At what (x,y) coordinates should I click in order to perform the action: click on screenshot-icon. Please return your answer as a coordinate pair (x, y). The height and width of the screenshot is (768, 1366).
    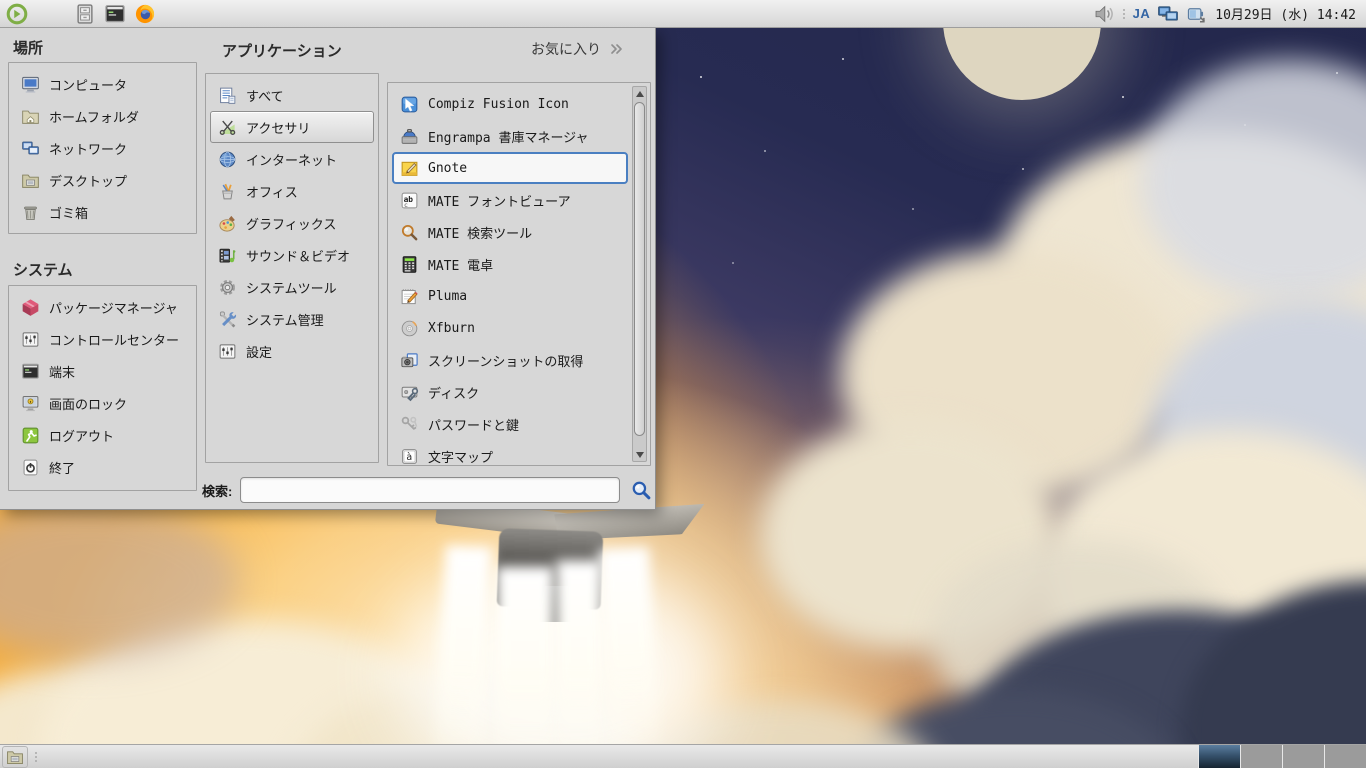
    Looking at the image, I should click on (409, 360).